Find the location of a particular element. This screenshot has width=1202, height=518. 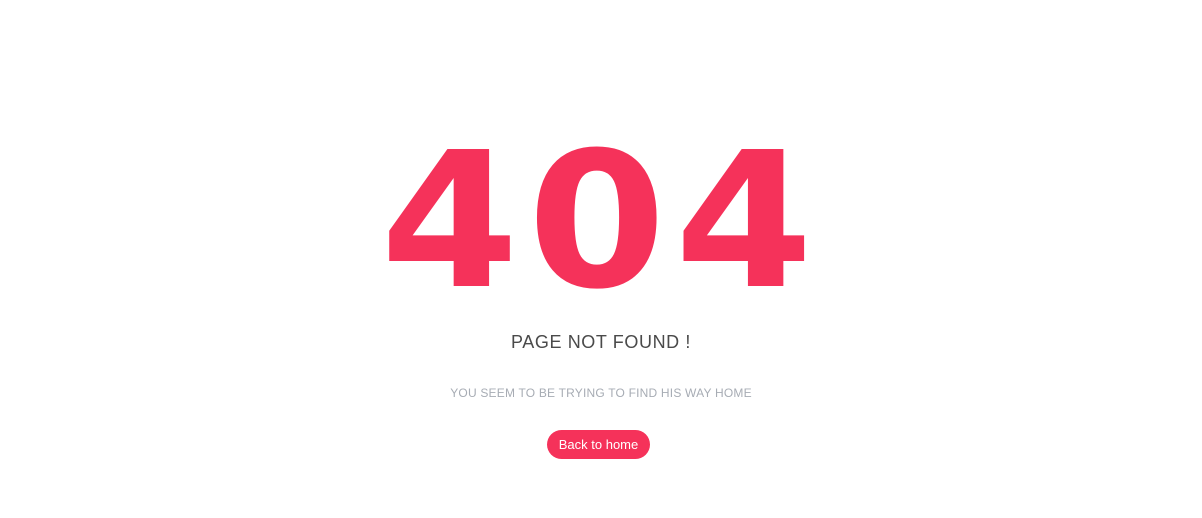

page-title: PAGE NOT FOUND ! is located at coordinates (601, 342).